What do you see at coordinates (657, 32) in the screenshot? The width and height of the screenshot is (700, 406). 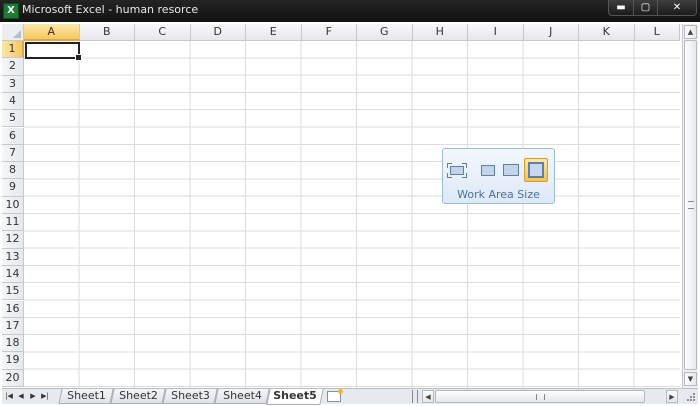 I see `column-header-l: L` at bounding box center [657, 32].